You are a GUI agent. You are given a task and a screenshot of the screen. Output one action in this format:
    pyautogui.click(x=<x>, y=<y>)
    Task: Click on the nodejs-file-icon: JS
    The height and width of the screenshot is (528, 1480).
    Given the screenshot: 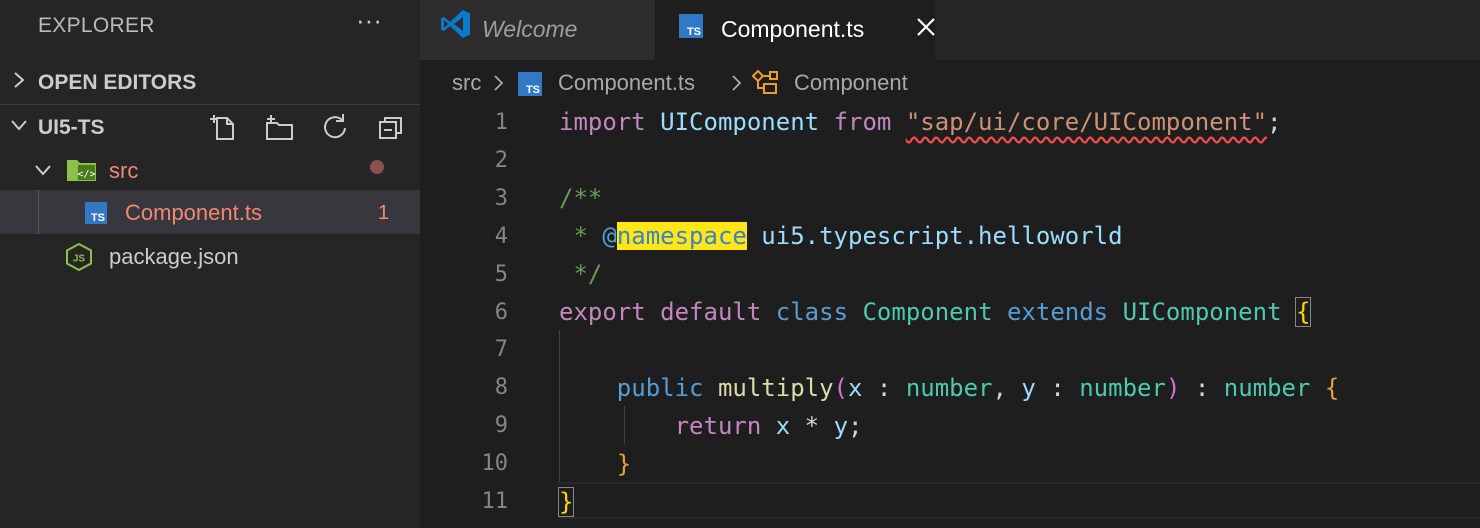 What is the action you would take?
    pyautogui.click(x=79, y=257)
    